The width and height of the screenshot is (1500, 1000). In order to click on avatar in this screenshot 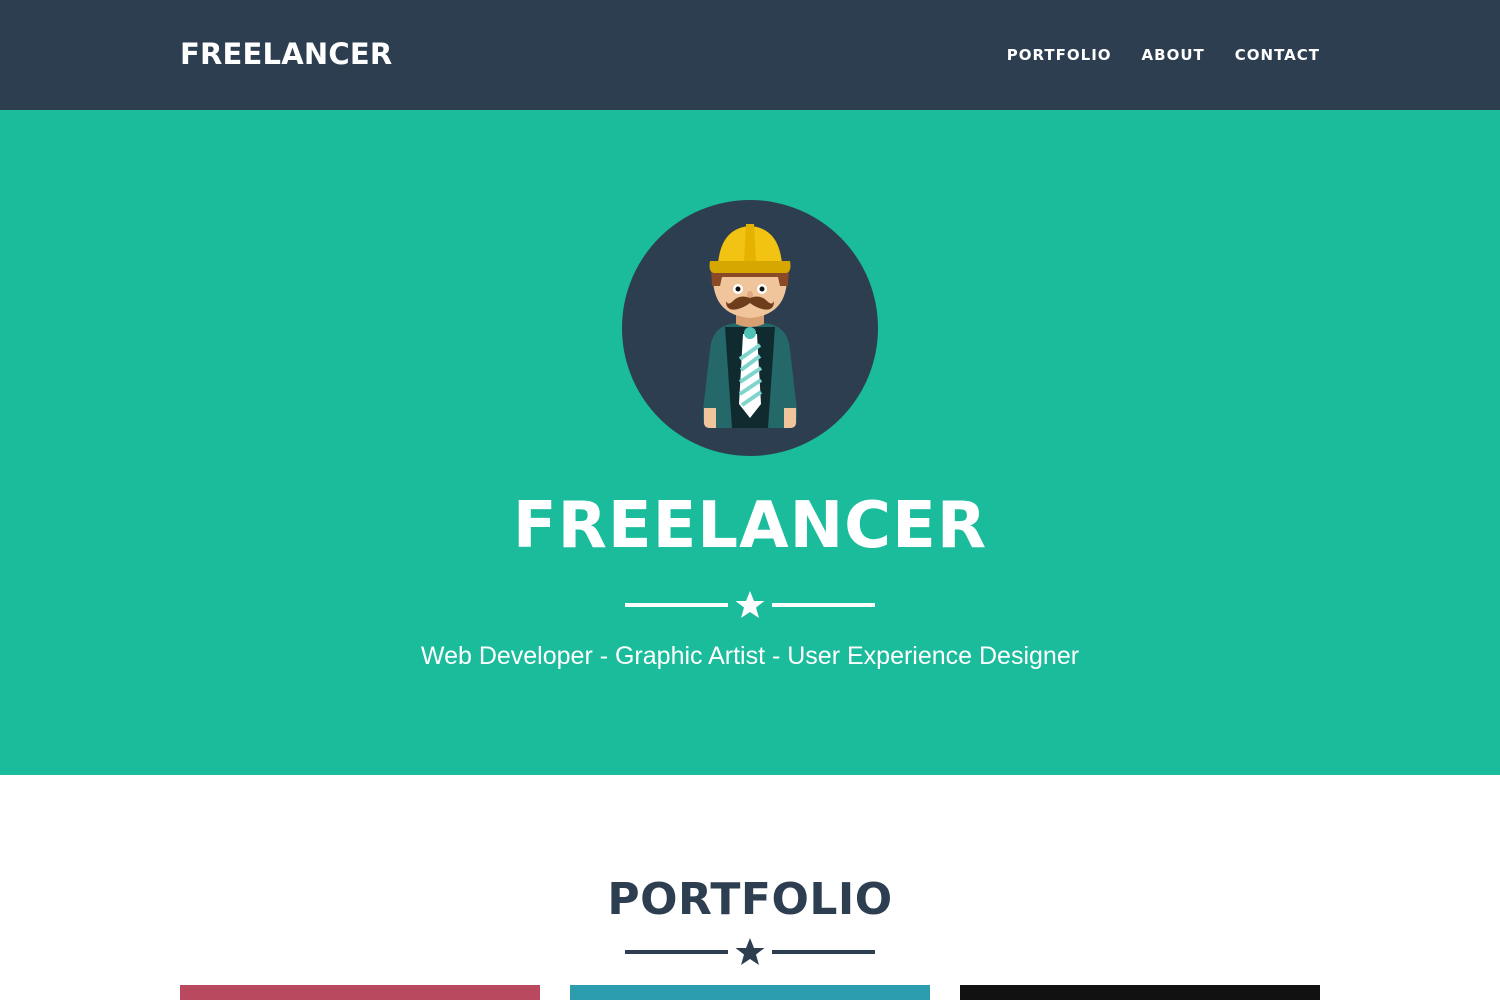, I will do `click(750, 328)`.